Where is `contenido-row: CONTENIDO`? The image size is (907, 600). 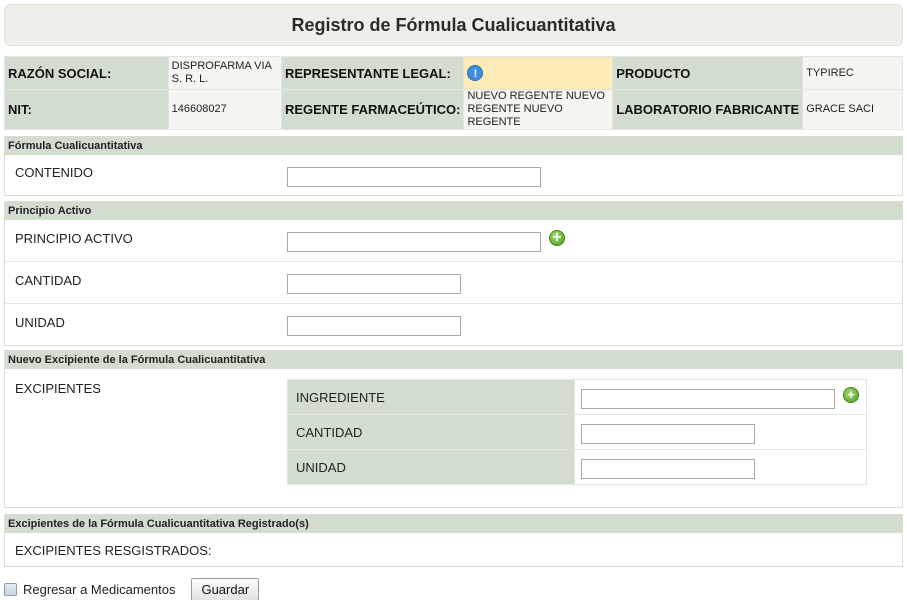
contenido-row: CONTENIDO is located at coordinates (453, 175).